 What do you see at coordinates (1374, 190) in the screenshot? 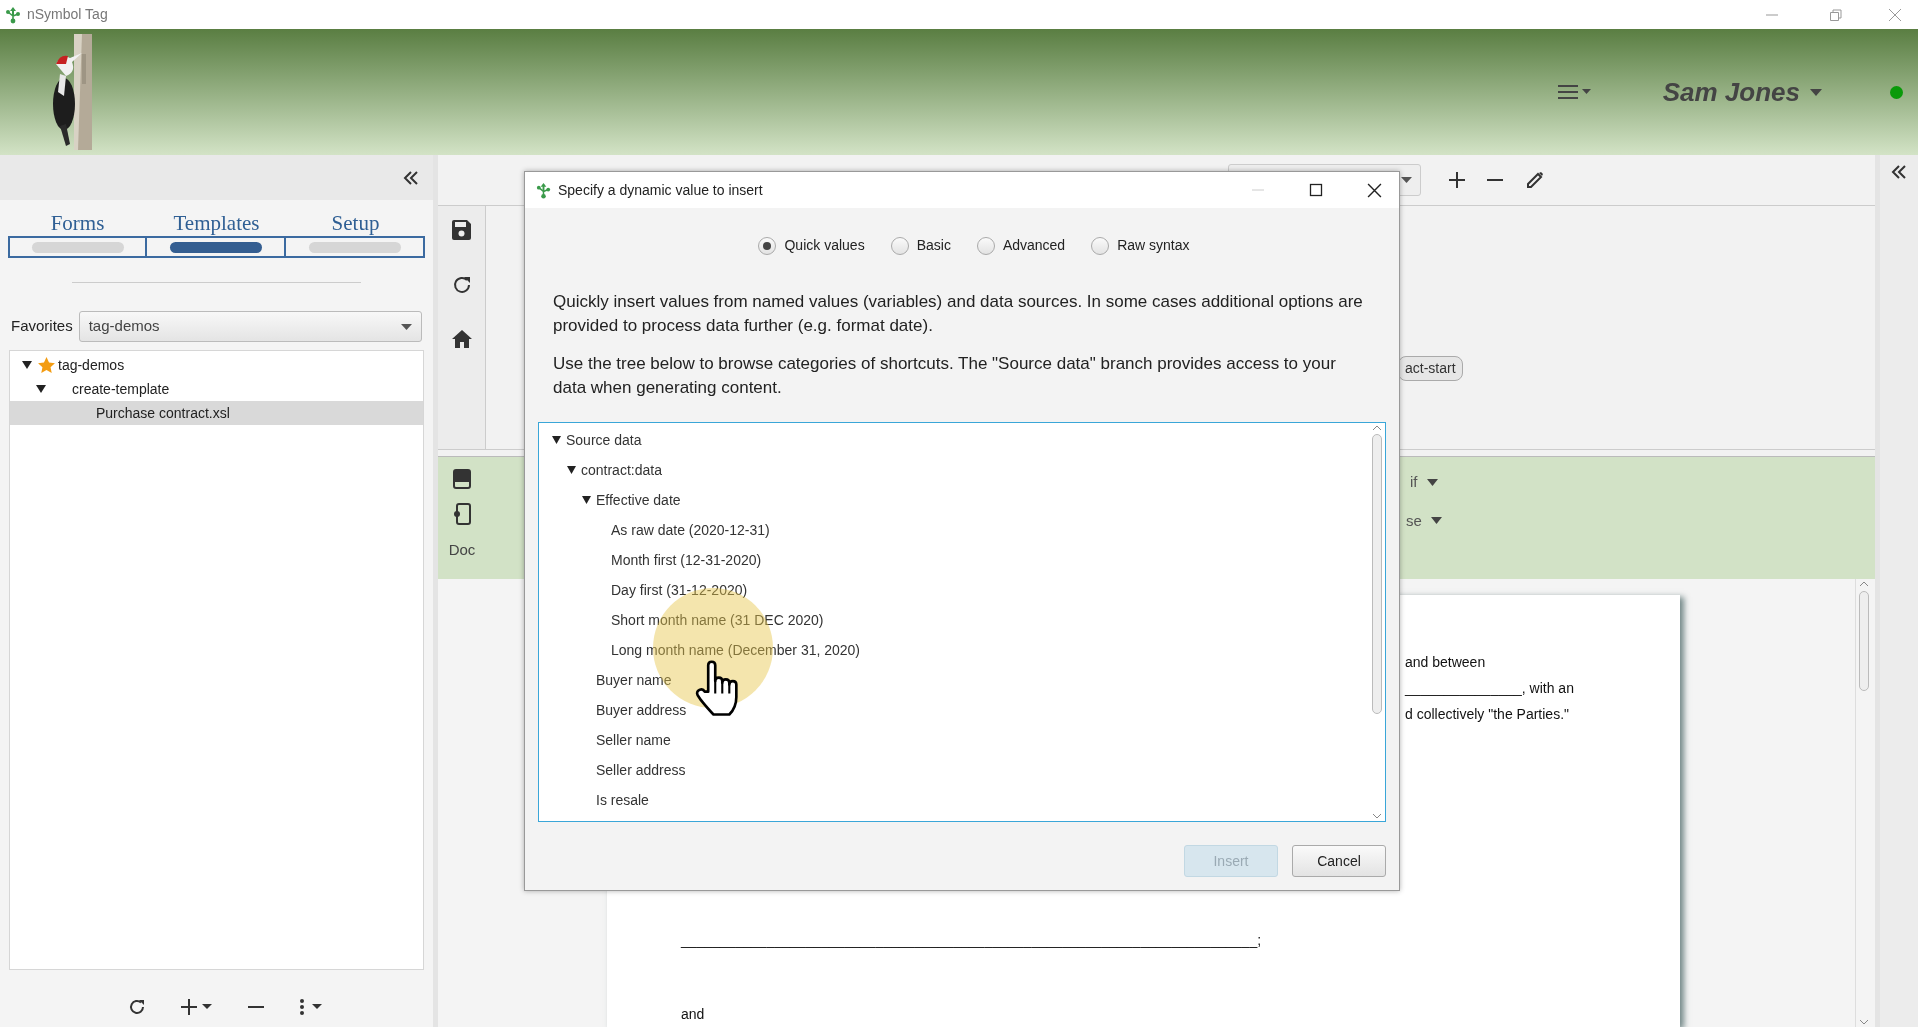
I see `close-icon` at bounding box center [1374, 190].